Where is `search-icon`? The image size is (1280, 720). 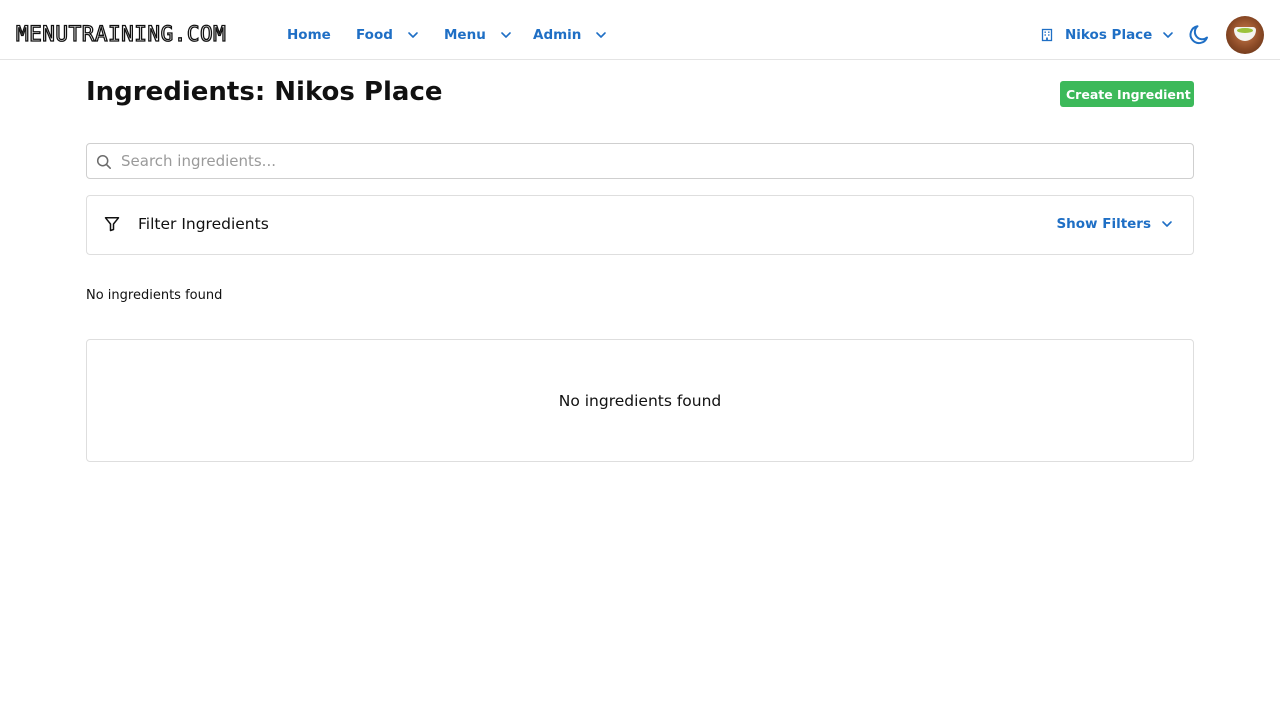 search-icon is located at coordinates (104, 162).